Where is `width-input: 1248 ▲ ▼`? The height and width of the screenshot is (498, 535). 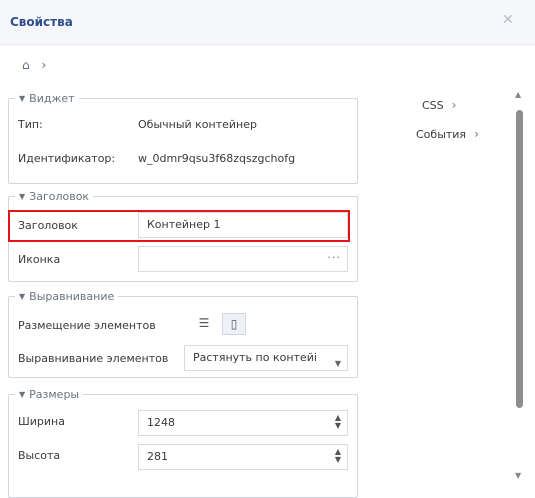 width-input: 1248 ▲ ▼ is located at coordinates (243, 423).